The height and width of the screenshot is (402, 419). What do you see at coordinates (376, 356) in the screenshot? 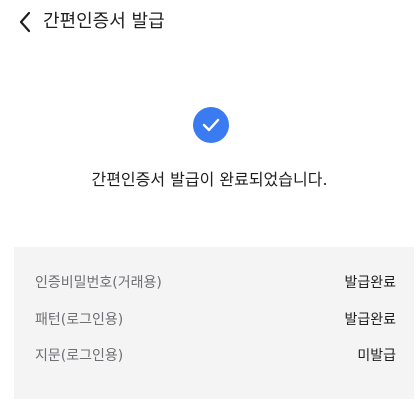
I see `status-value: 미발급` at bounding box center [376, 356].